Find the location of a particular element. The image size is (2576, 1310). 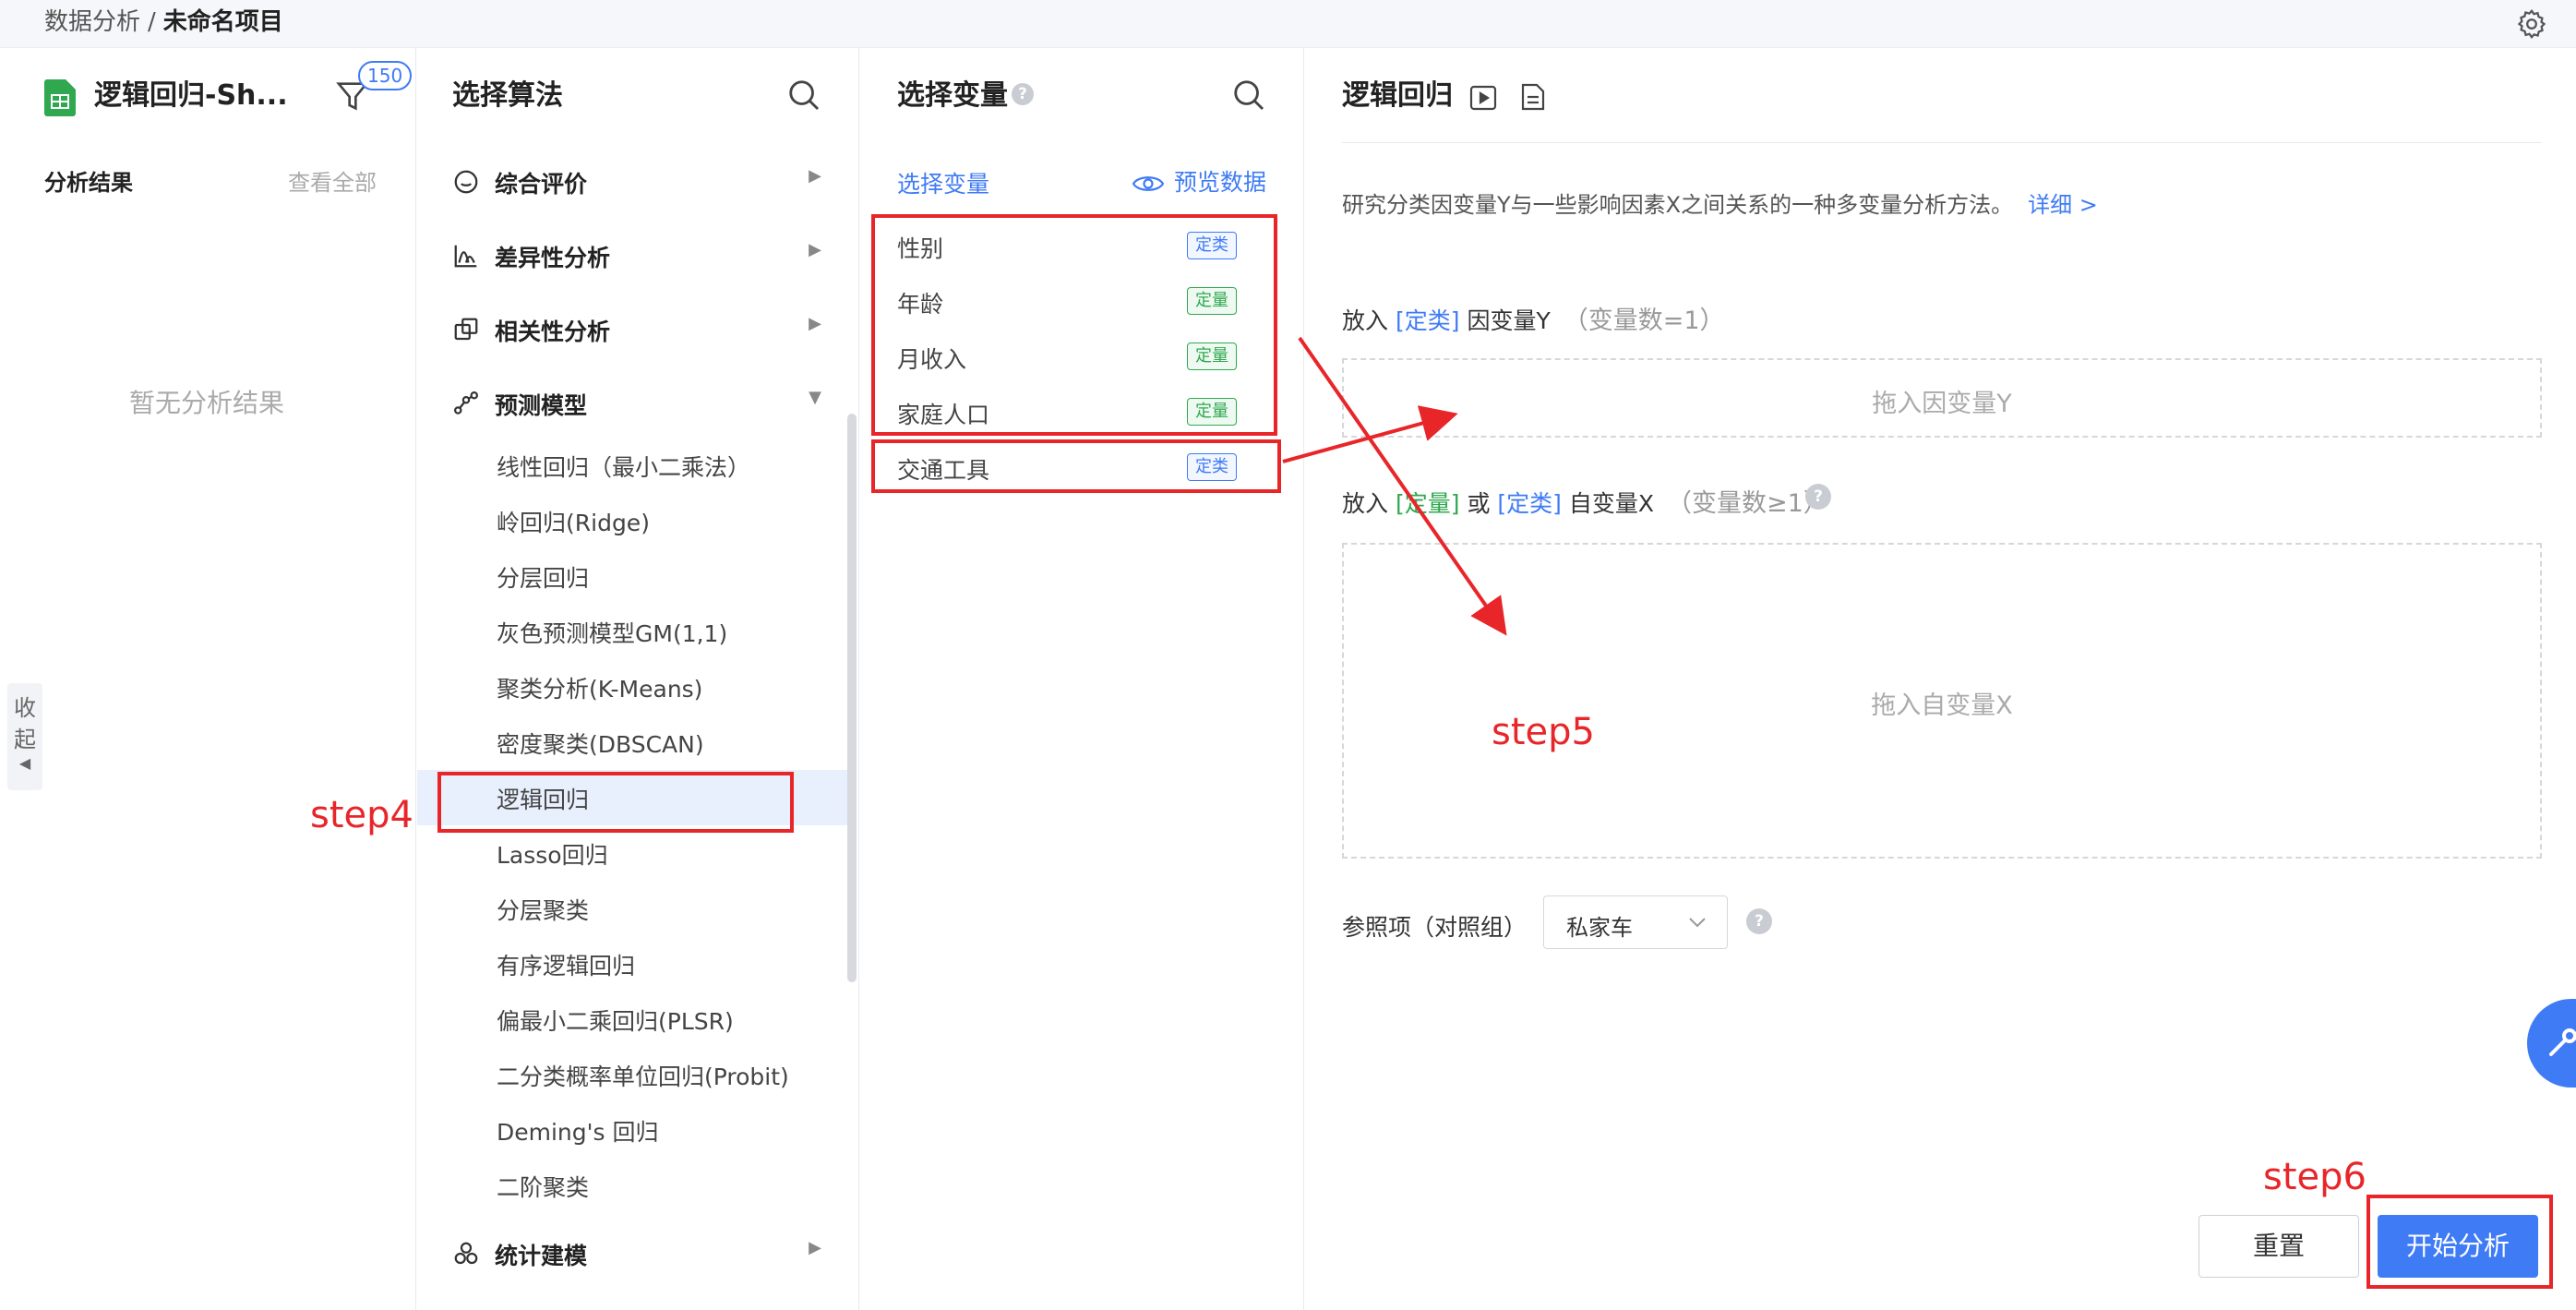

breadcrumb: 数据分析 / 未命名项目 is located at coordinates (163, 22).